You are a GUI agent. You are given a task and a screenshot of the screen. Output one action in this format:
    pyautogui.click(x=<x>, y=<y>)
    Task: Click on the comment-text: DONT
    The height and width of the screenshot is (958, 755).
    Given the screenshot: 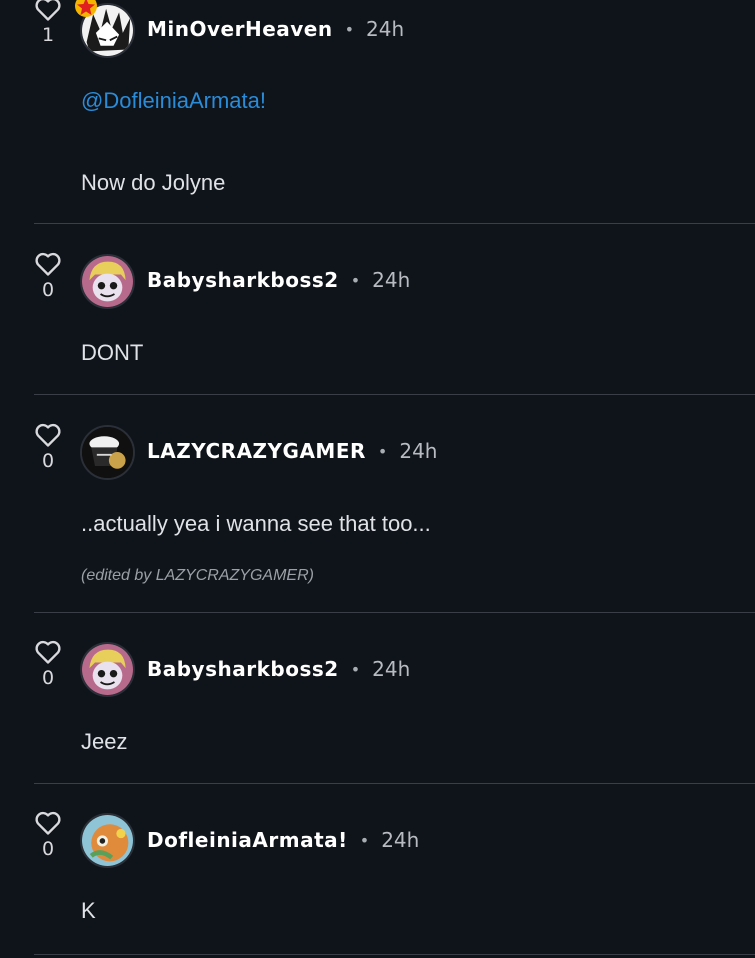 What is the action you would take?
    pyautogui.click(x=112, y=352)
    